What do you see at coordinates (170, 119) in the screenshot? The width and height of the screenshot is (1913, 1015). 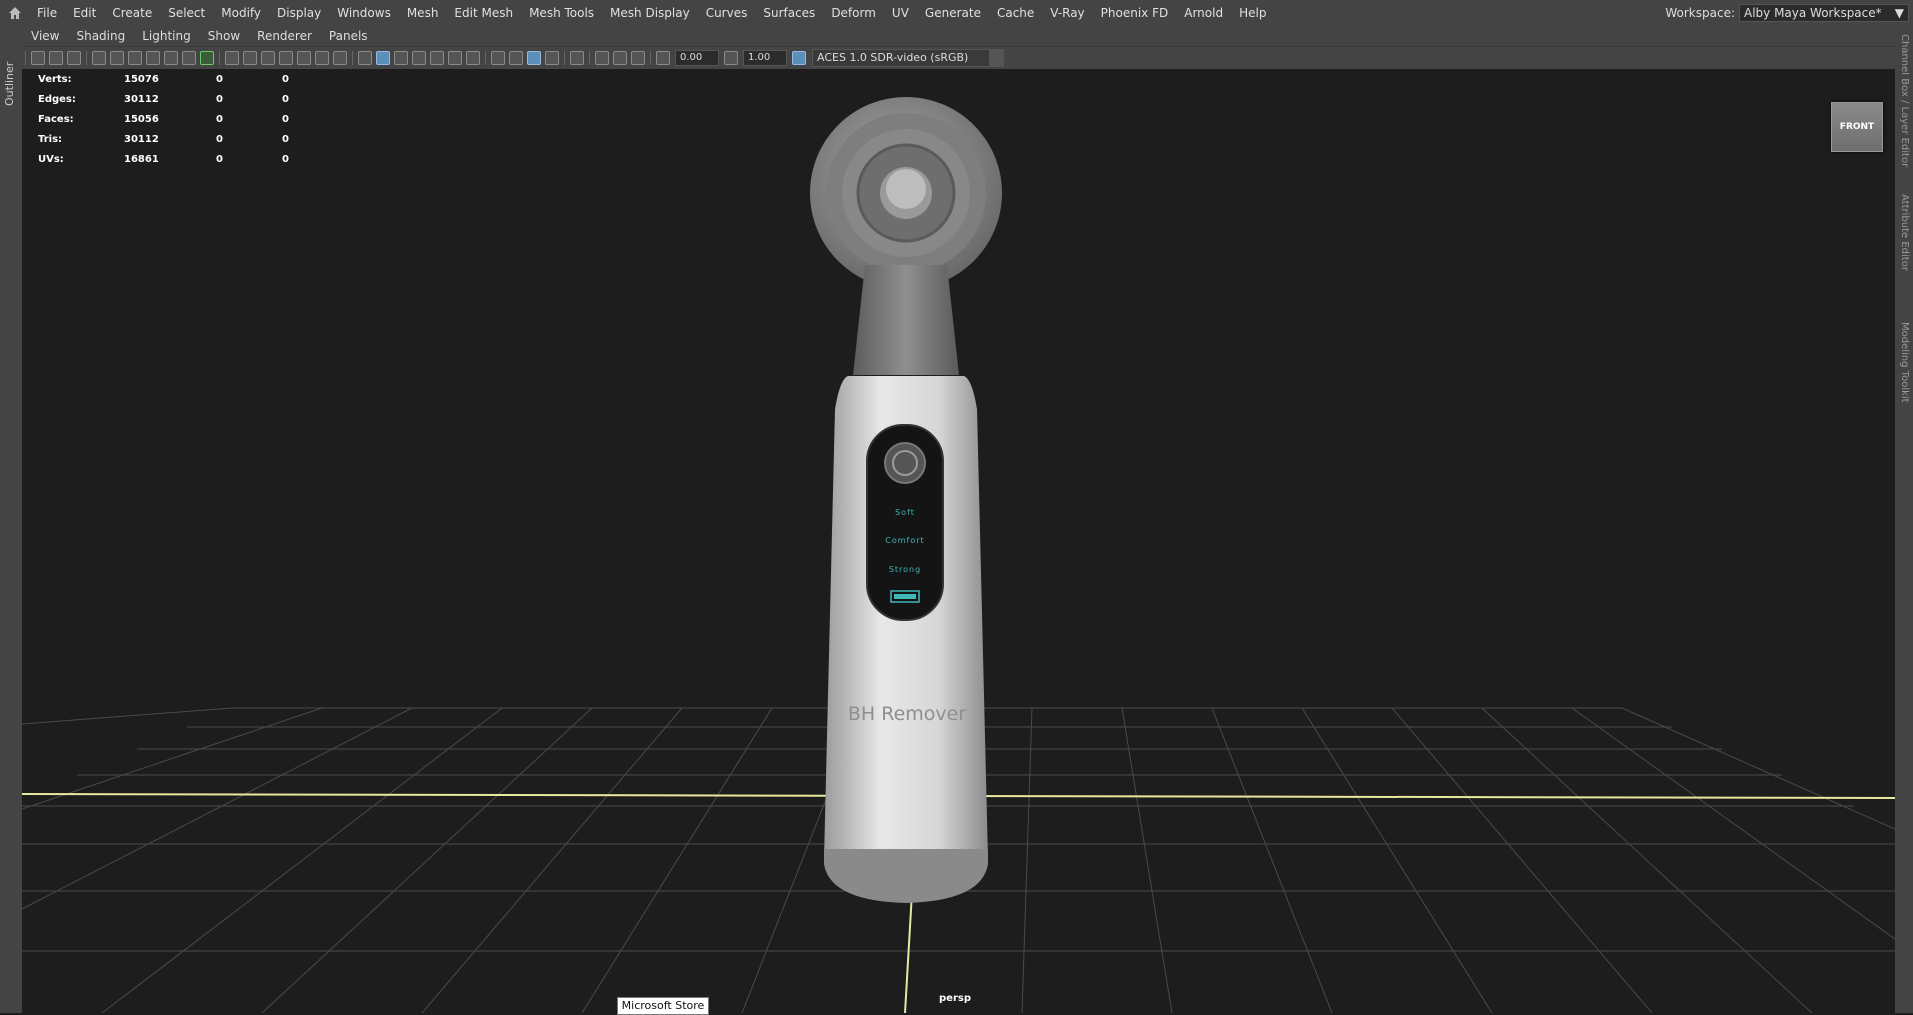 I see `hud-row: Faces: 15056 0 0` at bounding box center [170, 119].